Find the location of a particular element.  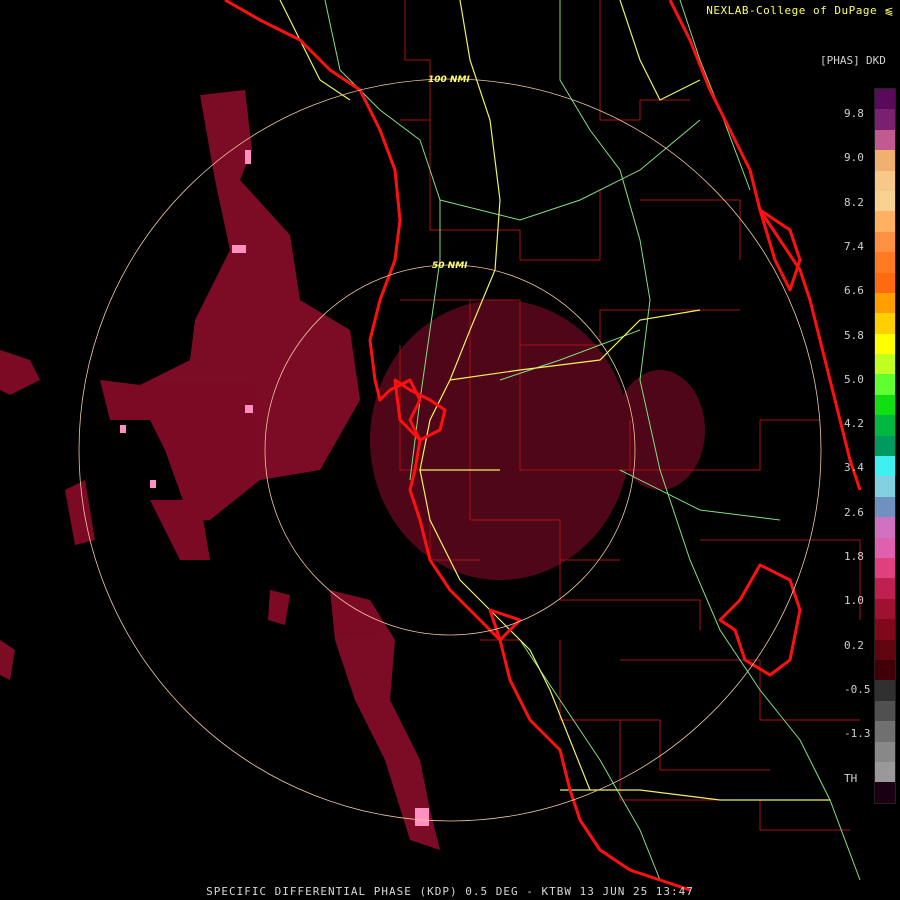

legend-tick-label: 9.0 is located at coordinates (854, 158).